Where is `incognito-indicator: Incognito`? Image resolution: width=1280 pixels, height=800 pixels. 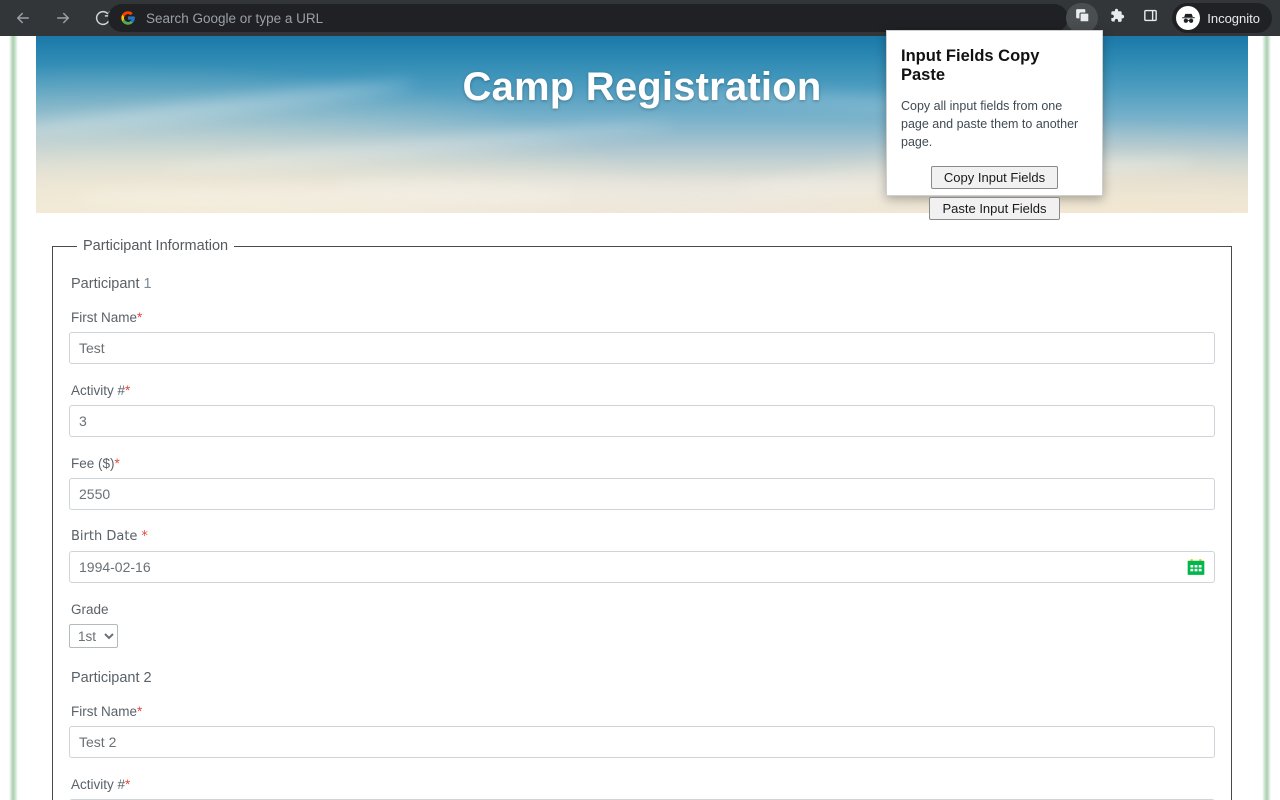
incognito-indicator: Incognito is located at coordinates (1222, 18).